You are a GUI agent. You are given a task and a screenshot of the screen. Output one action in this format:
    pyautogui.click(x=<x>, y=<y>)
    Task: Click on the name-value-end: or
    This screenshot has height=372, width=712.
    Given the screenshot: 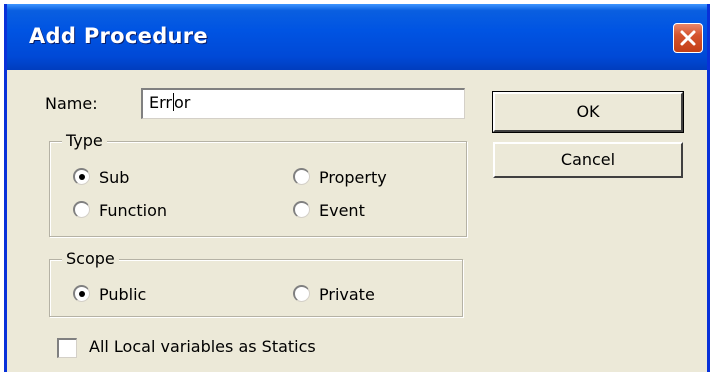 What is the action you would take?
    pyautogui.click(x=182, y=102)
    